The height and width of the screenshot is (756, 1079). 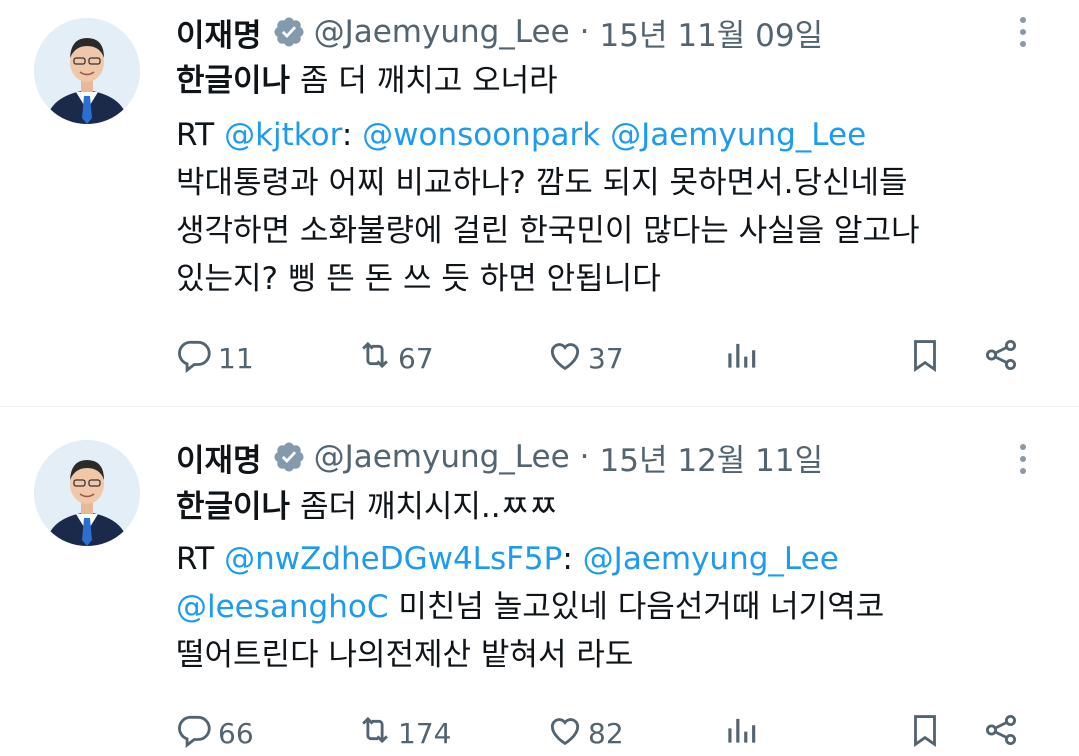 I want to click on text-line: 있는지? 삥 뜬 돈 쓰 듯 하면 안됩니다, so click(x=418, y=279).